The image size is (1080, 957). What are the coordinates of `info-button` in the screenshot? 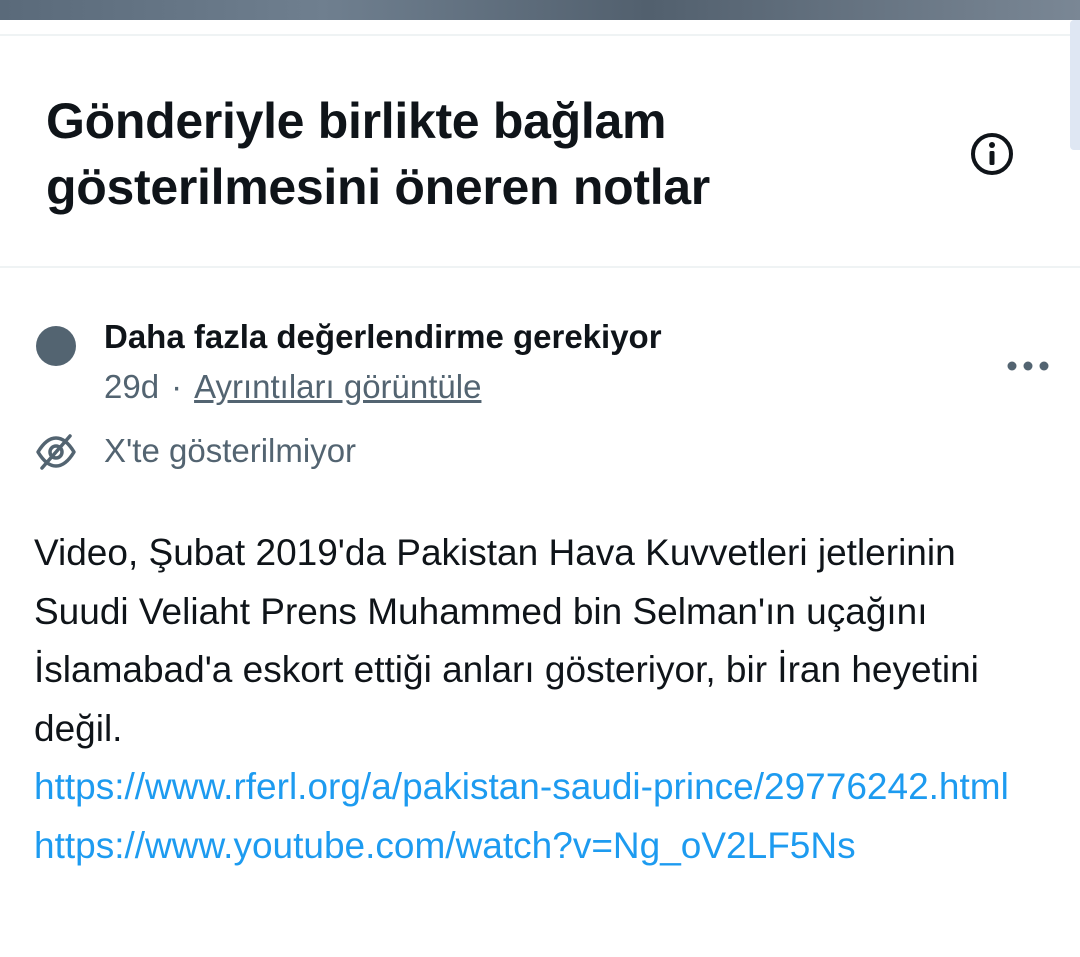 It's located at (992, 154).